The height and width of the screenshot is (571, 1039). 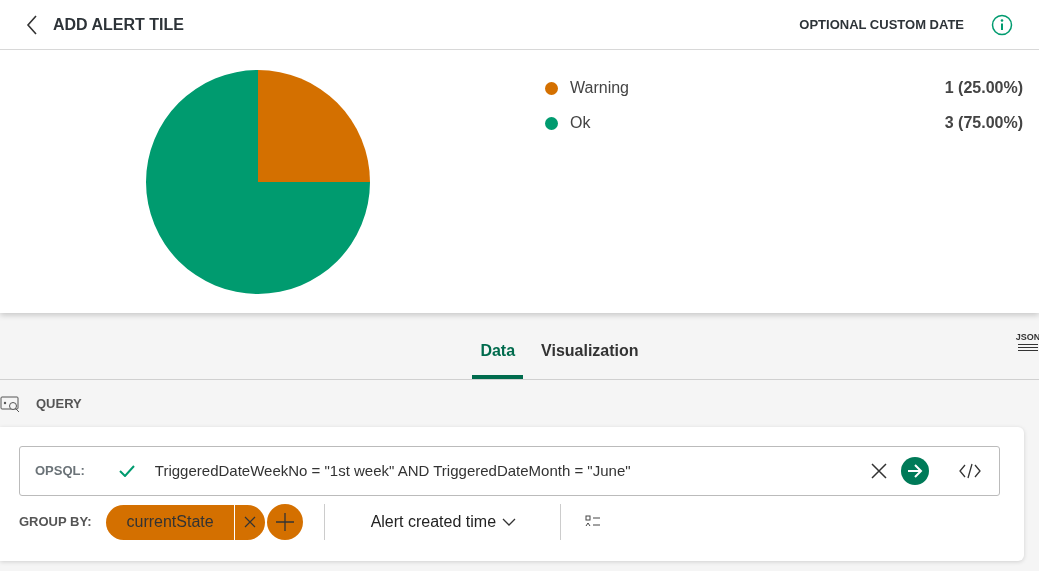 What do you see at coordinates (443, 522) in the screenshot?
I see `time-field-dropdown: Alert created time` at bounding box center [443, 522].